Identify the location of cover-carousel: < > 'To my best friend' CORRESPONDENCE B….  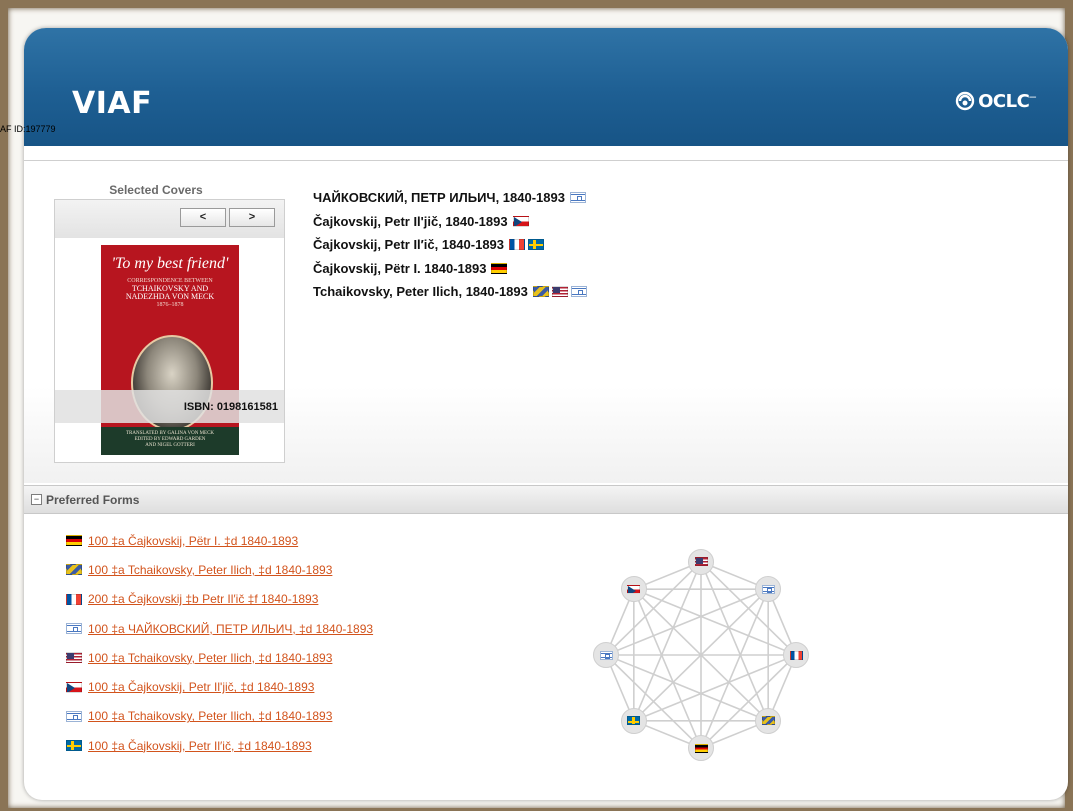
(169, 331).